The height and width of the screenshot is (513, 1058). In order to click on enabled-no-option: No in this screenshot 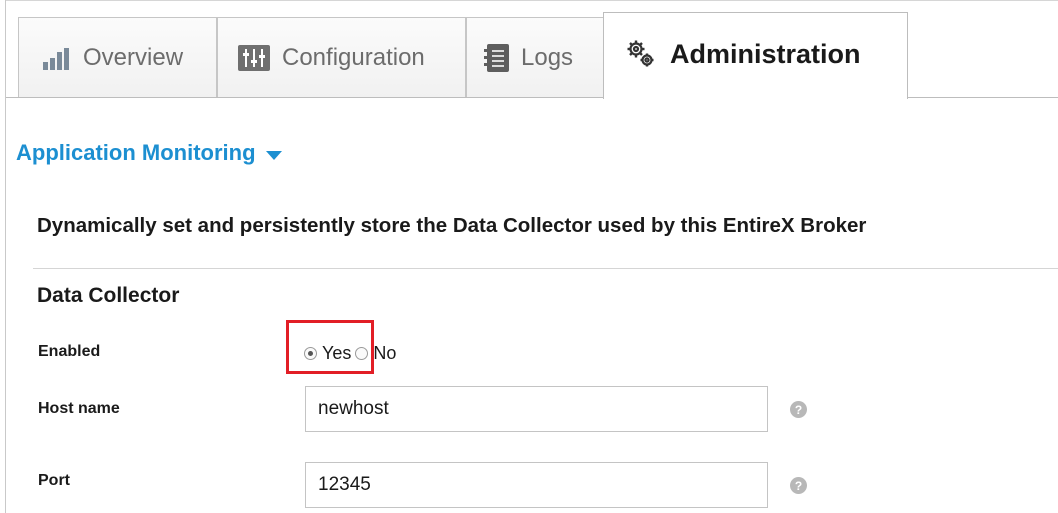, I will do `click(375, 353)`.